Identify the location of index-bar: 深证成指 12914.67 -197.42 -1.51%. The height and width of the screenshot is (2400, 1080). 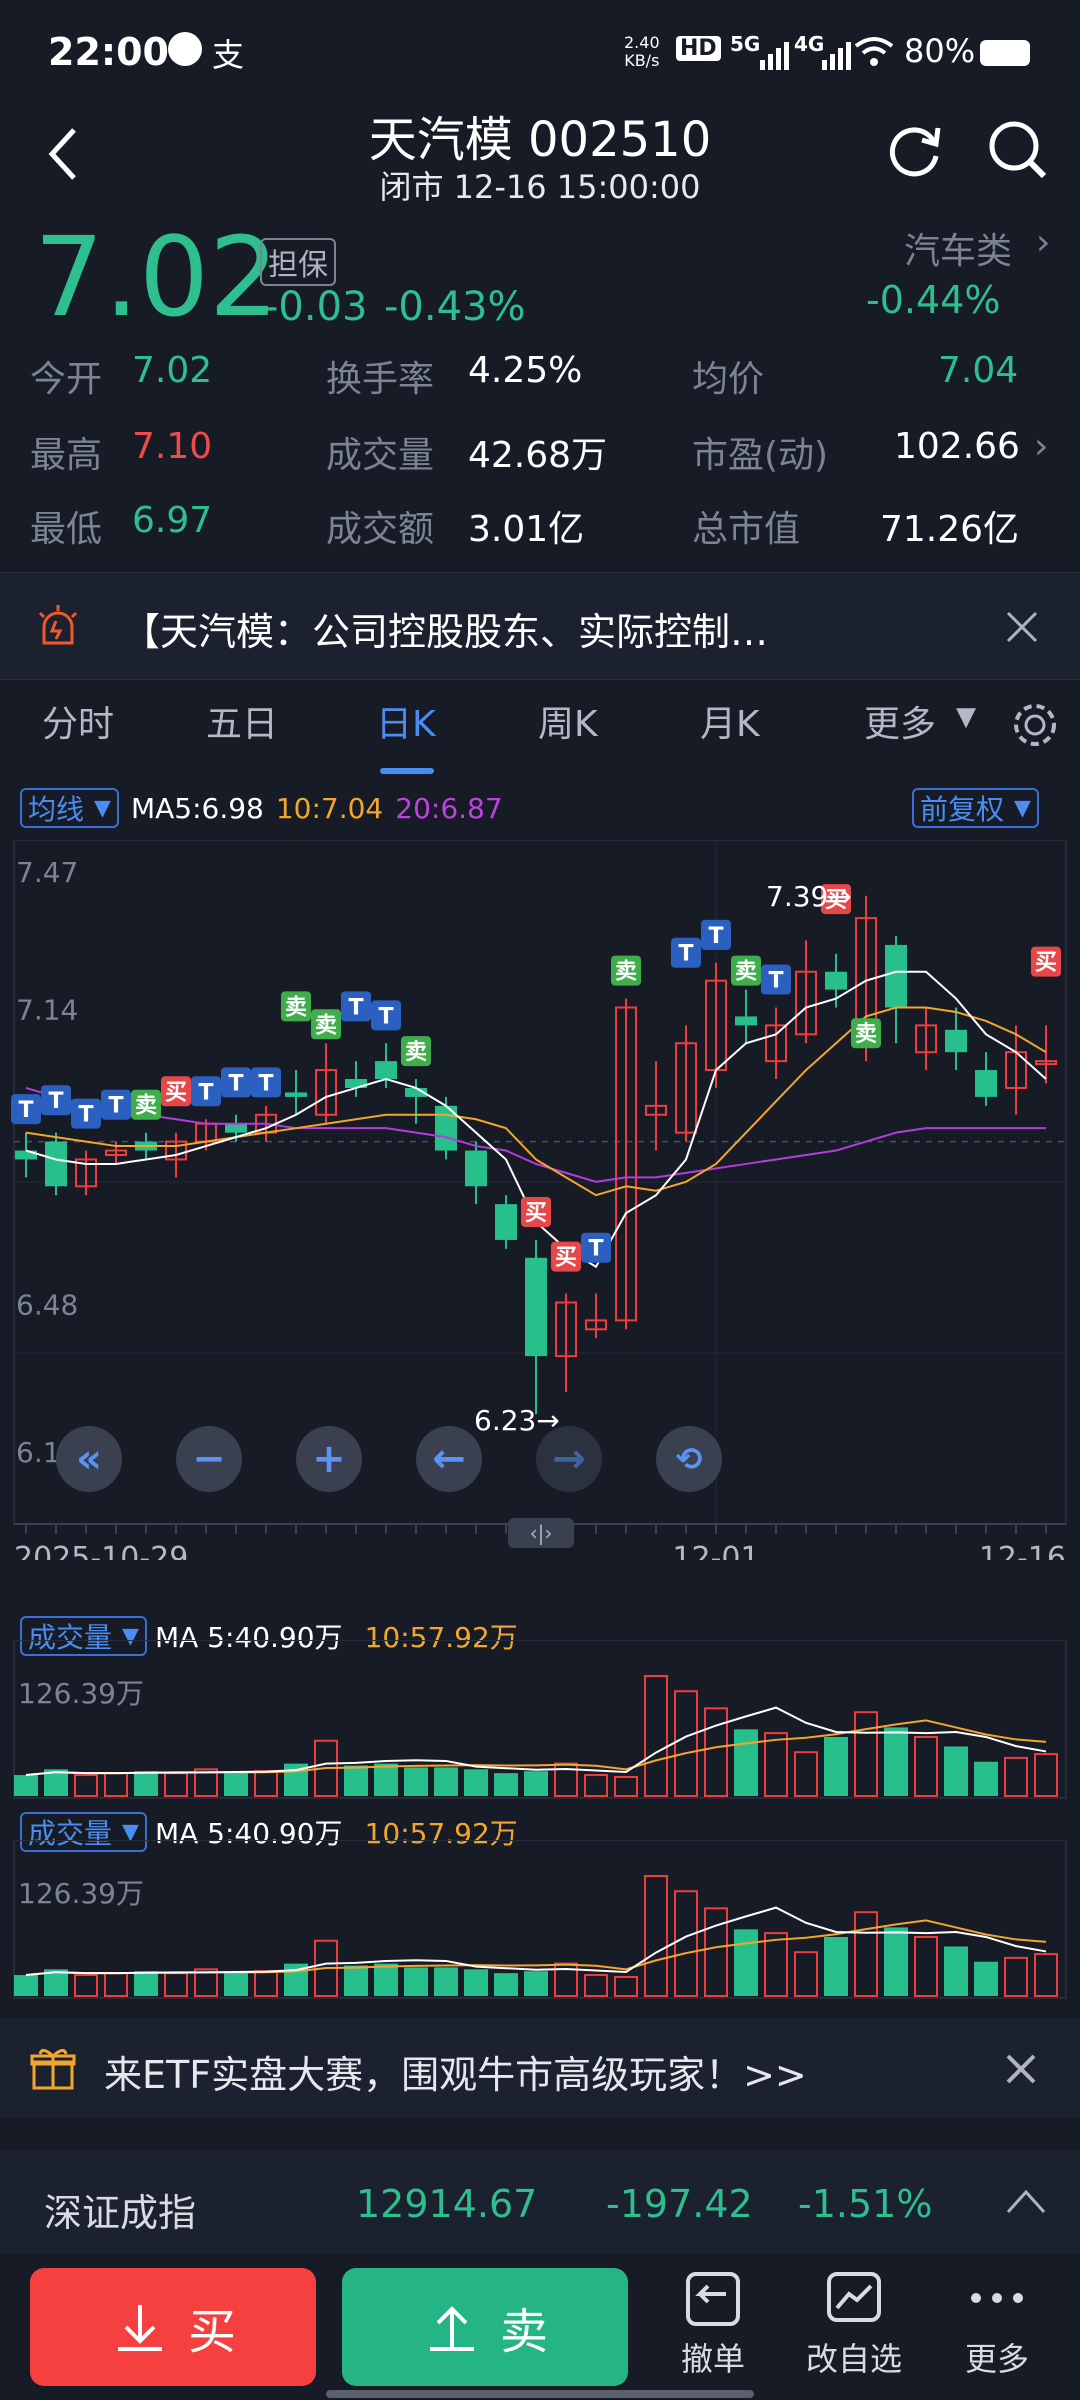
(540, 2202).